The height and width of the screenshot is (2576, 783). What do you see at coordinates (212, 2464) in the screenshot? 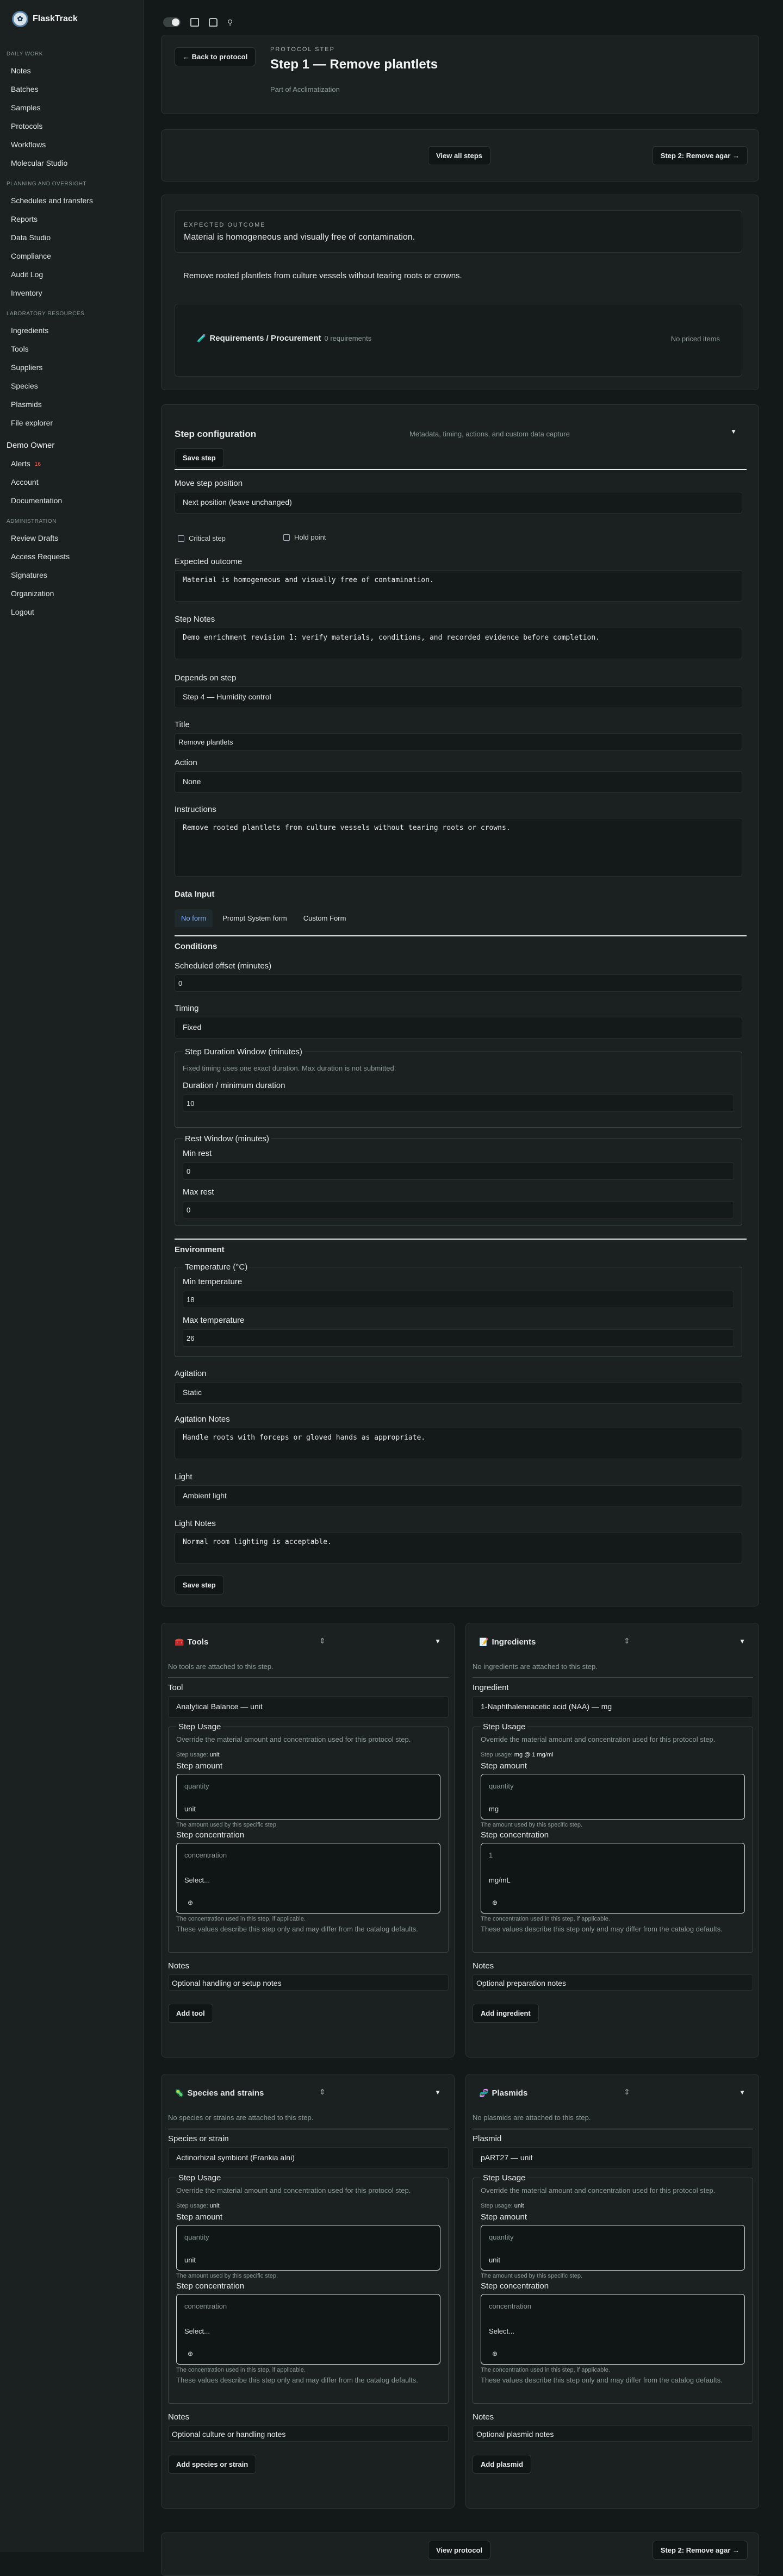
I see `add-species-button: Add species or strain` at bounding box center [212, 2464].